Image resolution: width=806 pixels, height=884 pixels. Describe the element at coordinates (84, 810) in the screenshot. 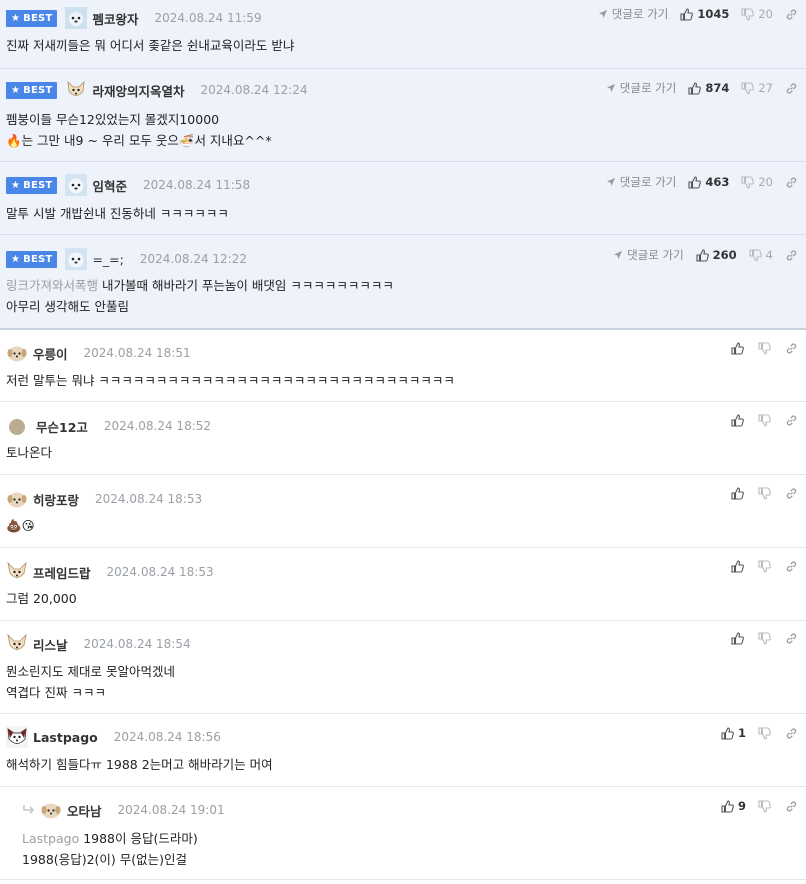

I see `nickname: 오타남` at that location.